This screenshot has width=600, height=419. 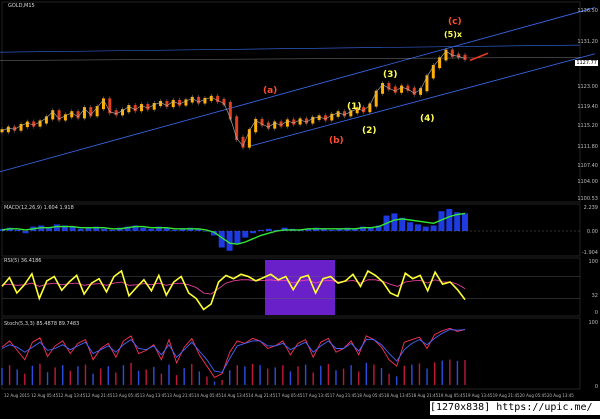 I want to click on y-tick-6: 1111.80, so click(x=587, y=147).